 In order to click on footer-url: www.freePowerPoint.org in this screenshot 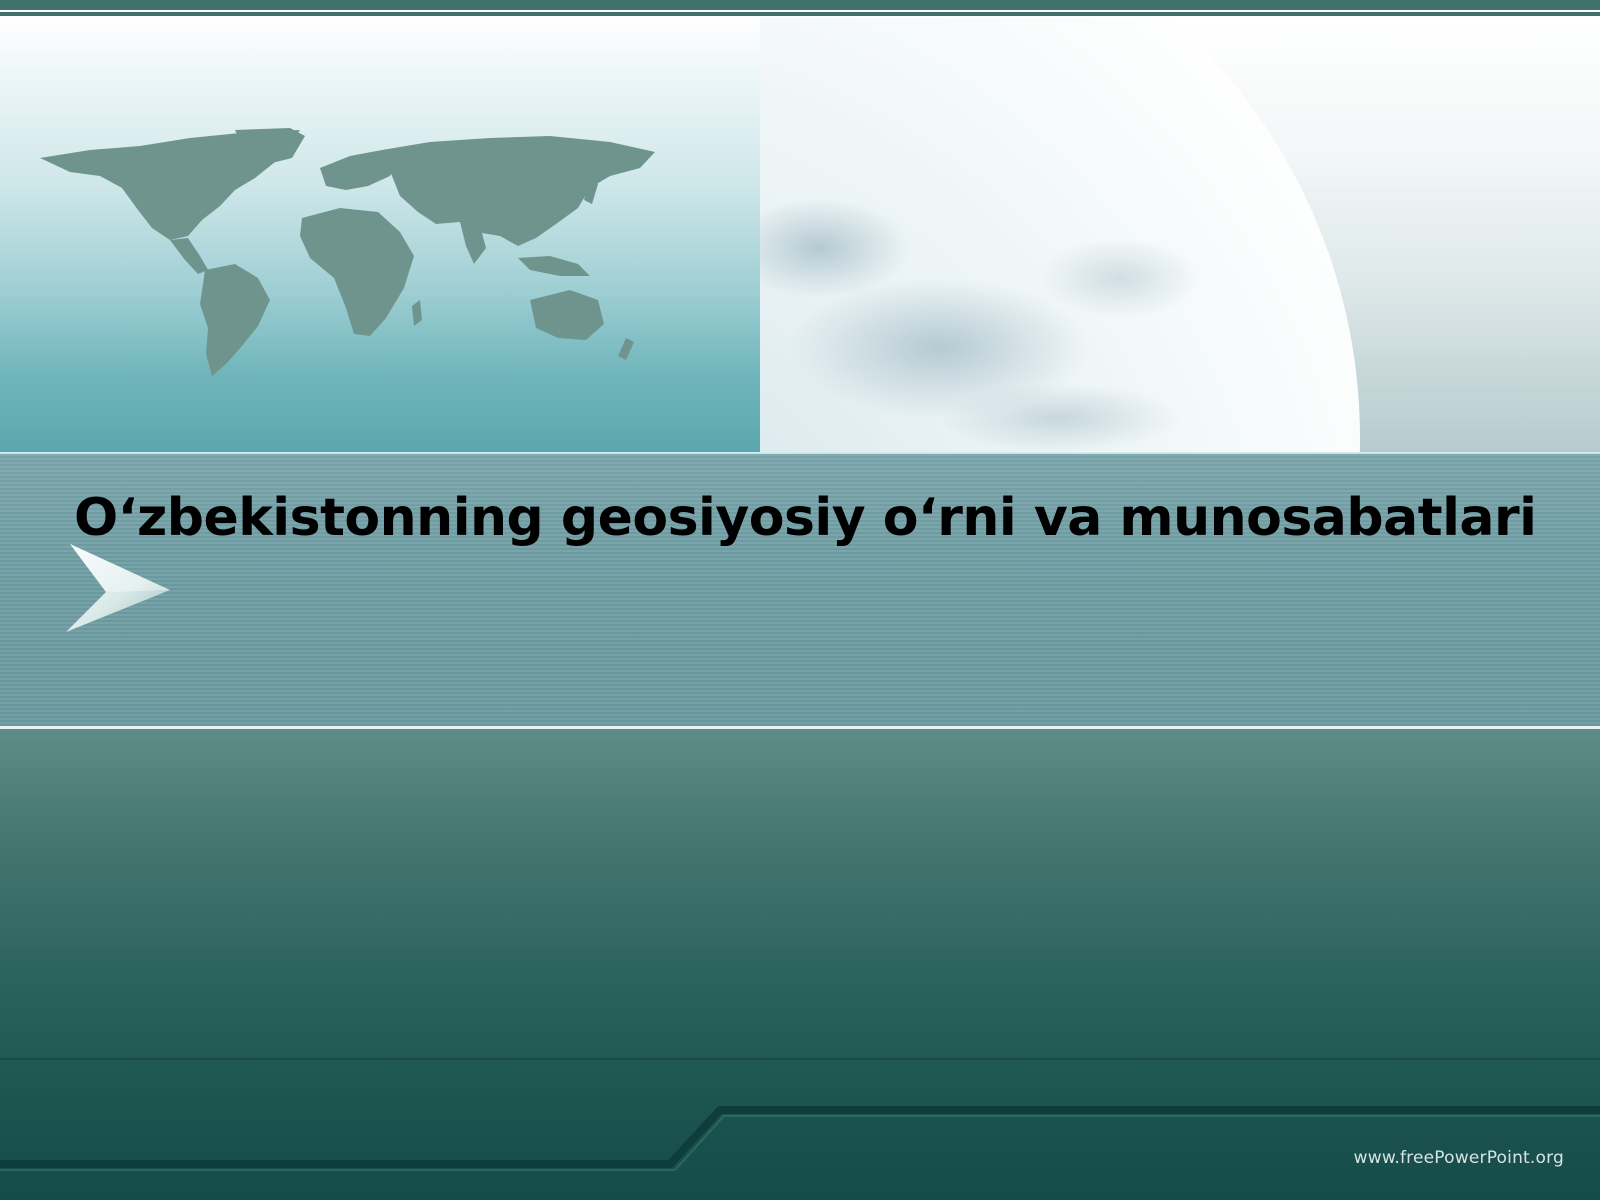, I will do `click(1458, 1158)`.